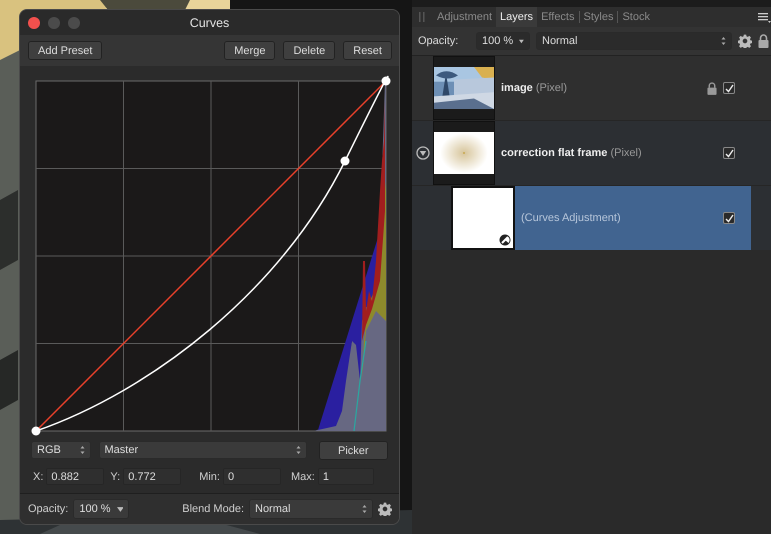 This screenshot has height=534, width=771. What do you see at coordinates (34, 23) in the screenshot?
I see `close-icon` at bounding box center [34, 23].